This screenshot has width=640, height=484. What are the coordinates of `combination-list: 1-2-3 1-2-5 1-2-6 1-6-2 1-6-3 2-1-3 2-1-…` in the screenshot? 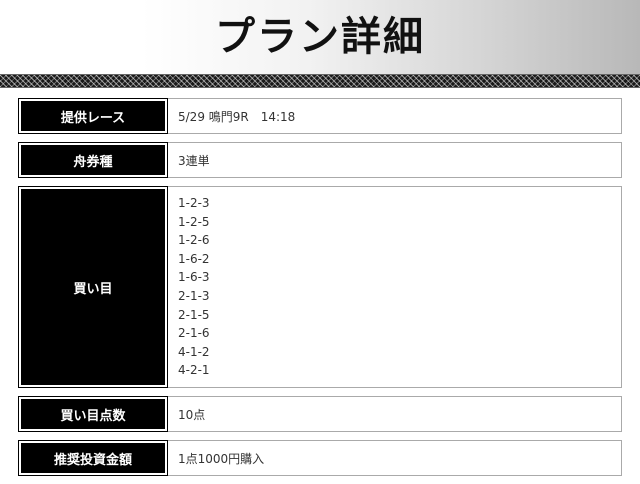 It's located at (194, 287).